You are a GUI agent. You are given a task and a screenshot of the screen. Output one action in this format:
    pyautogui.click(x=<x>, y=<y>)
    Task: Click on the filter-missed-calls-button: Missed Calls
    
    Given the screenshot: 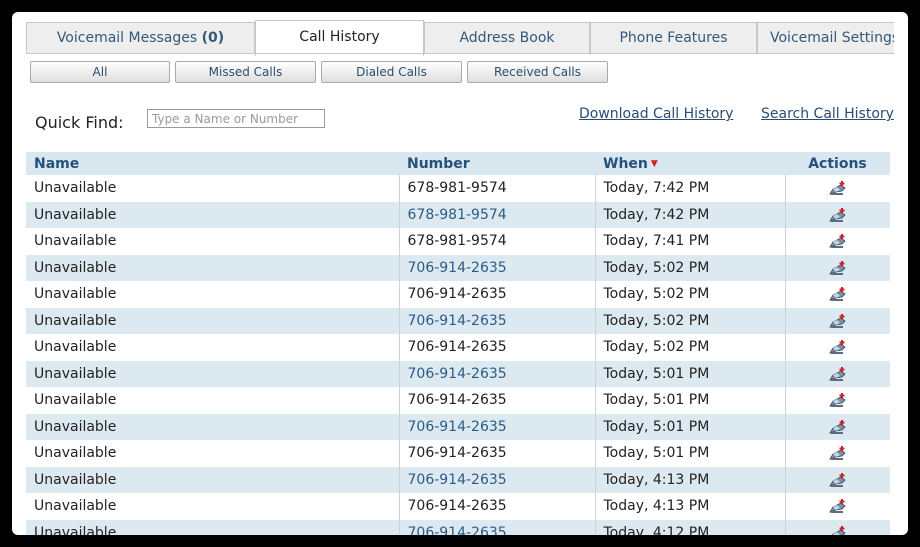 What is the action you would take?
    pyautogui.click(x=245, y=72)
    